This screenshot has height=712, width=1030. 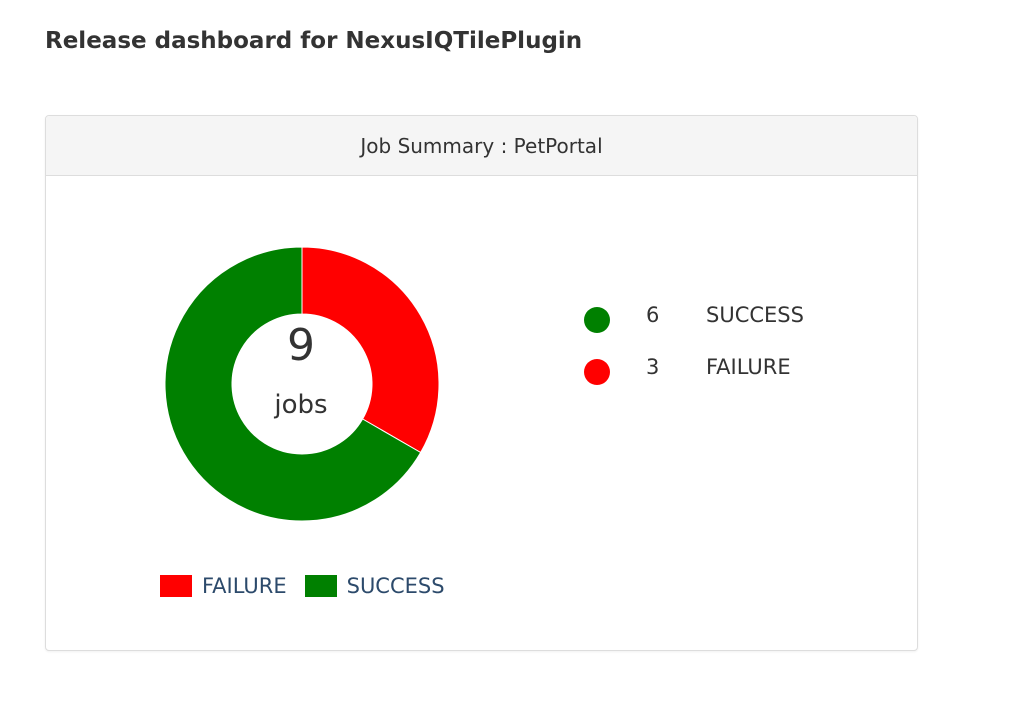 I want to click on legend-item-failure: FAILURE, so click(x=223, y=586).